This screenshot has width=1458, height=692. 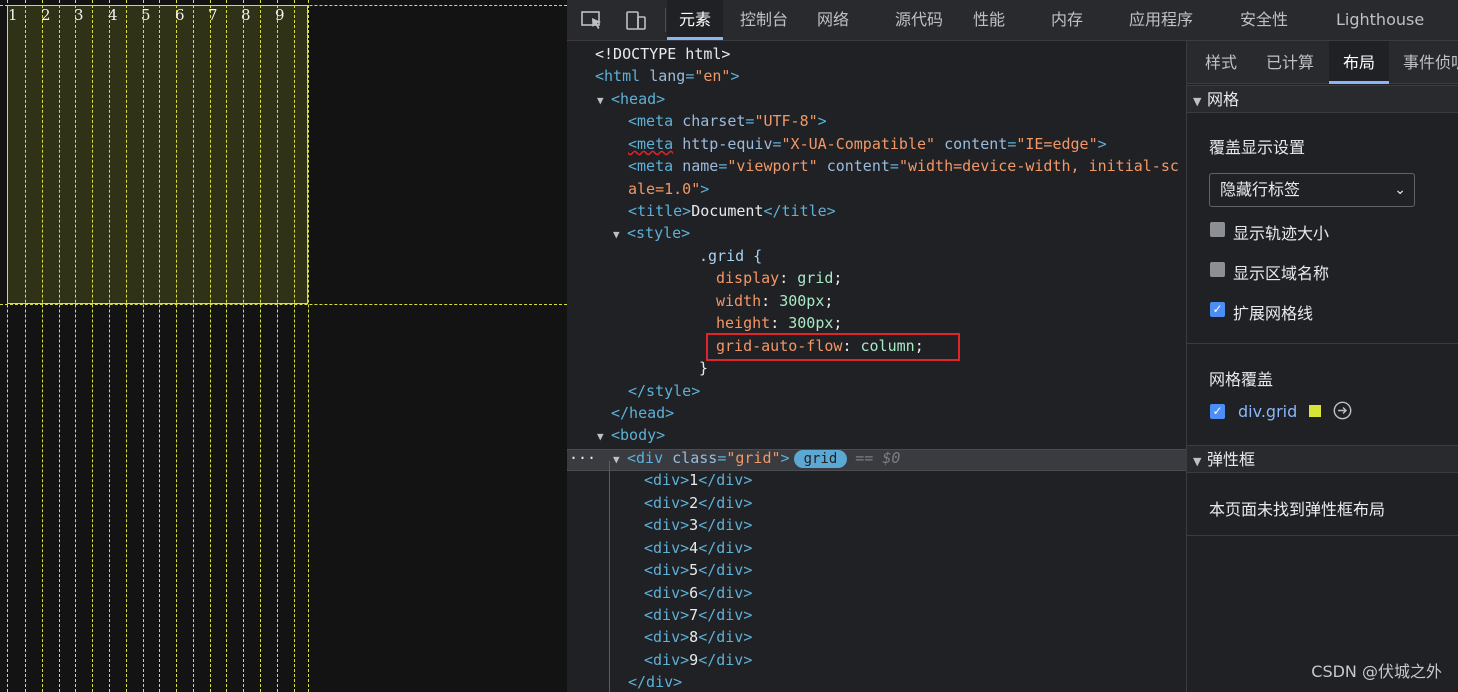 What do you see at coordinates (642, 413) in the screenshot?
I see `dom-node-head-close: </head>` at bounding box center [642, 413].